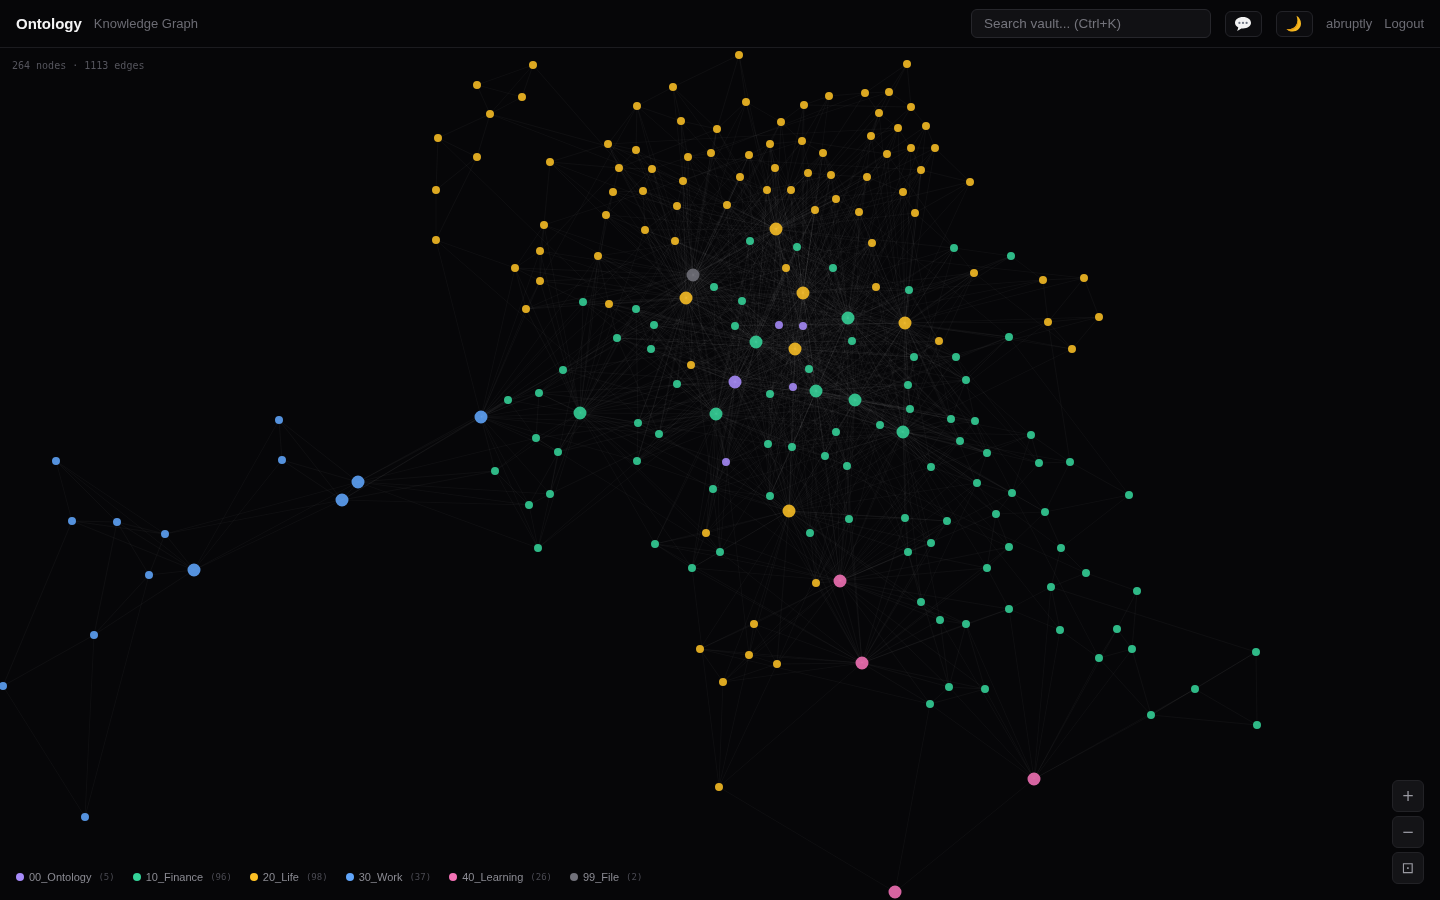  Describe the element at coordinates (1404, 23) in the screenshot. I see `logout-link: Logout` at that location.